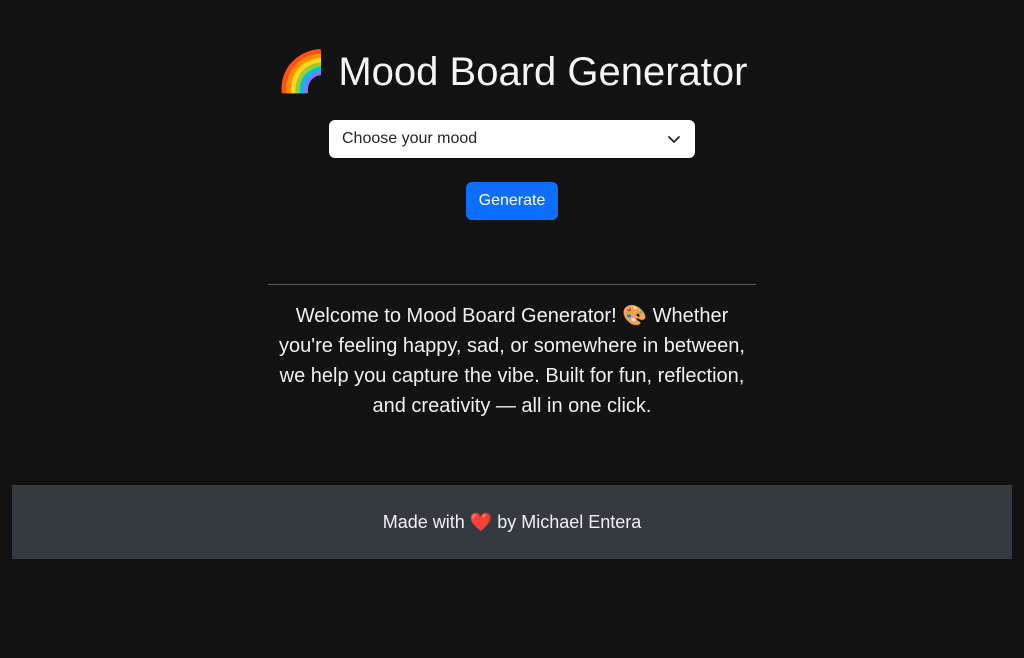 The image size is (1024, 658). What do you see at coordinates (481, 521) in the screenshot?
I see `heart-icon: ❤️` at bounding box center [481, 521].